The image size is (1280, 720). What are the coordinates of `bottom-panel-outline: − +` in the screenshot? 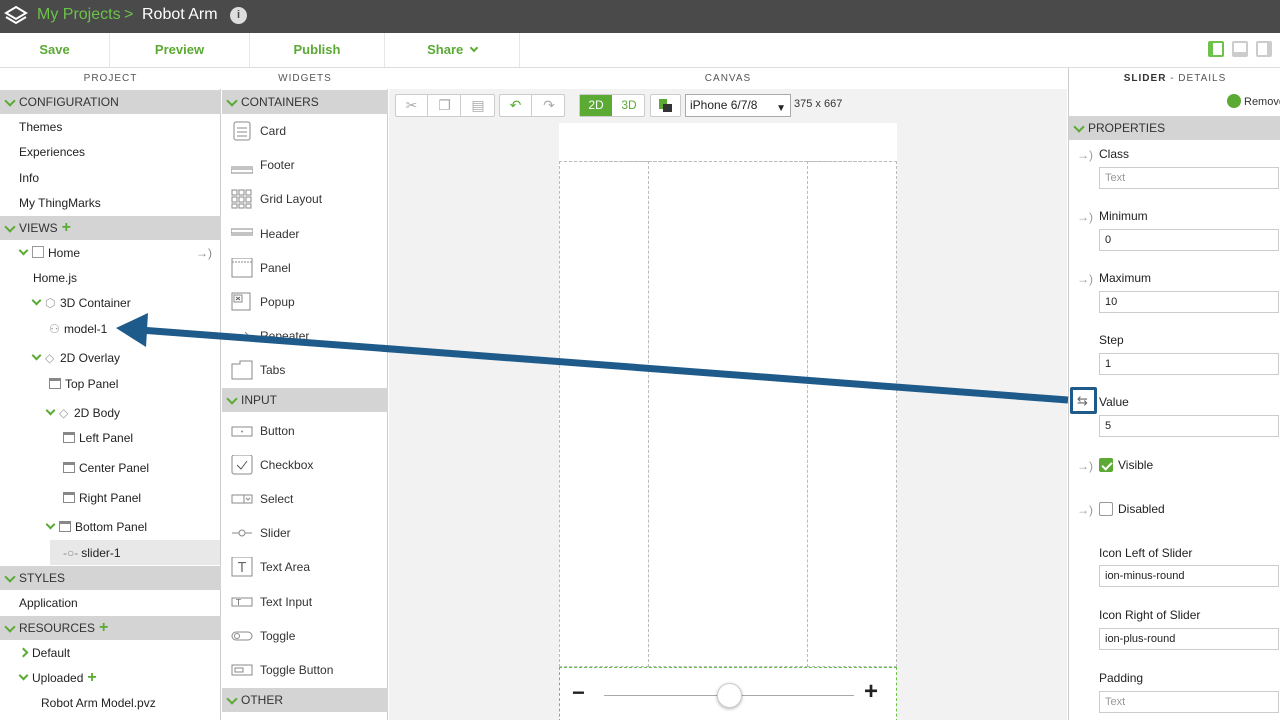 It's located at (728, 693).